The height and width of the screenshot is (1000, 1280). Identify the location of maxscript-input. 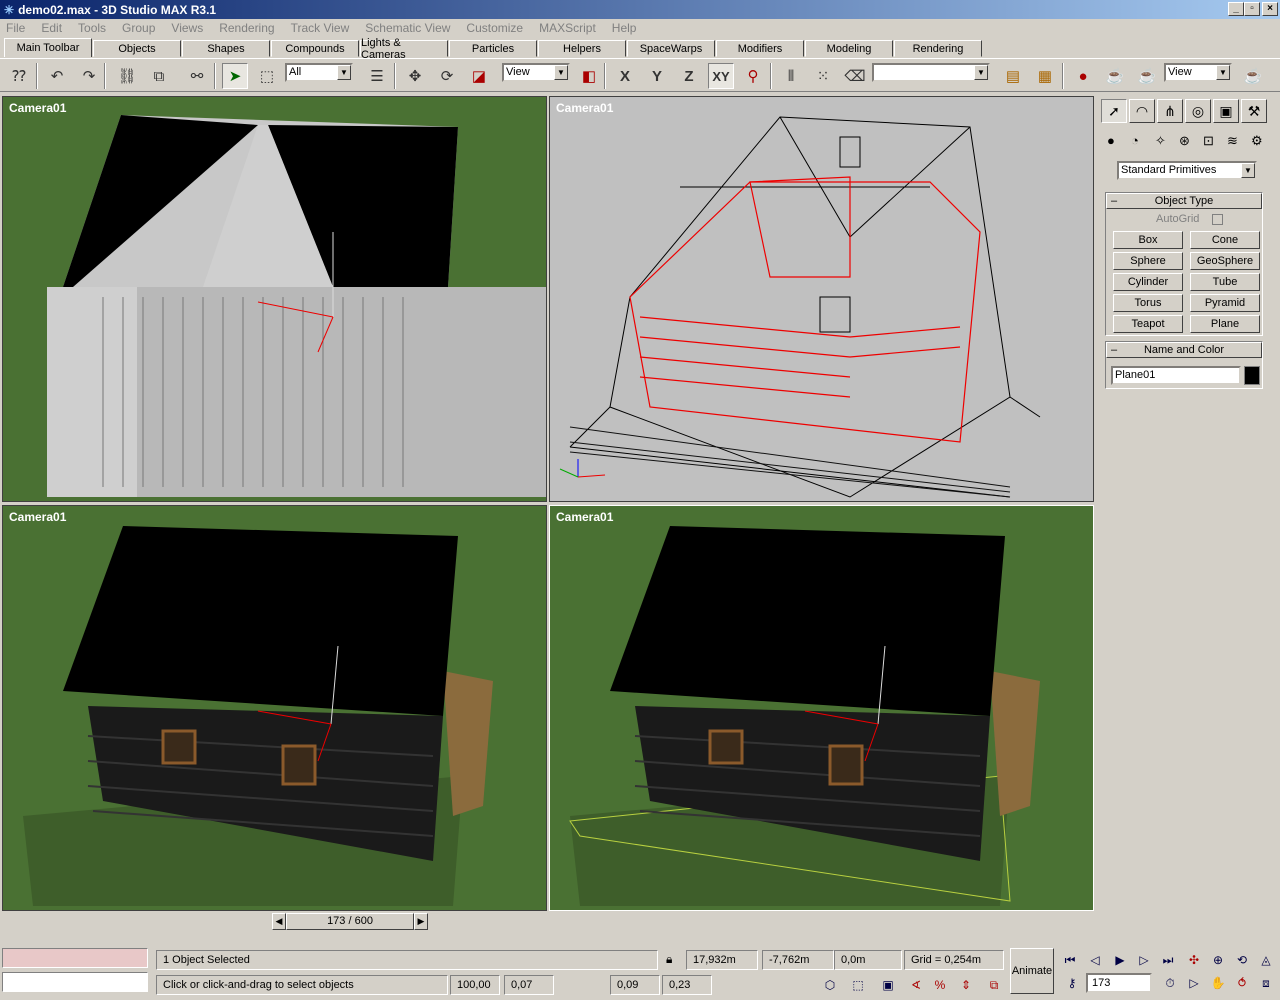
(75, 982).